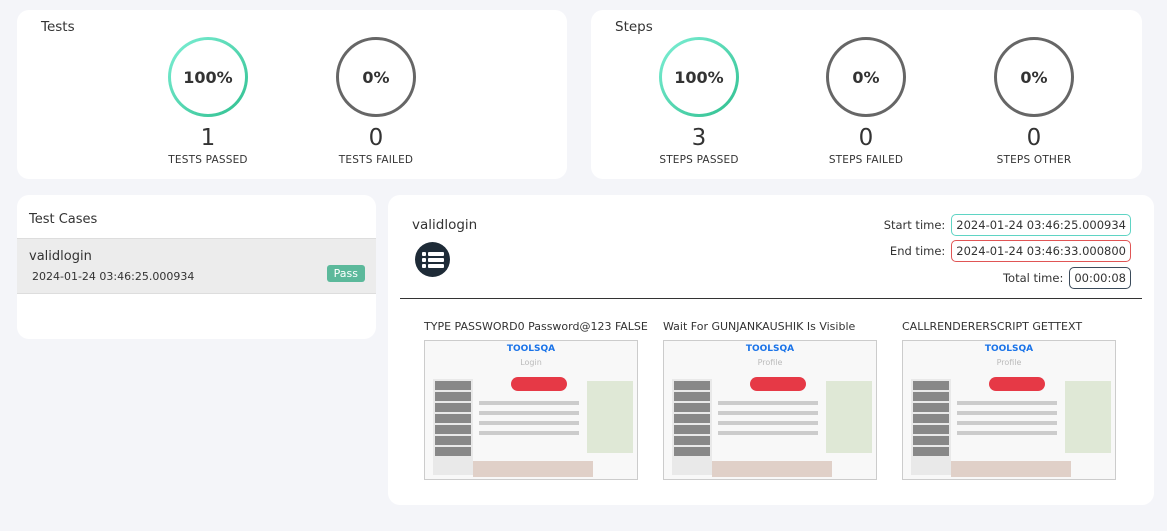  I want to click on steps-other-stat: 0% 0 STEPS OTHER, so click(1034, 101).